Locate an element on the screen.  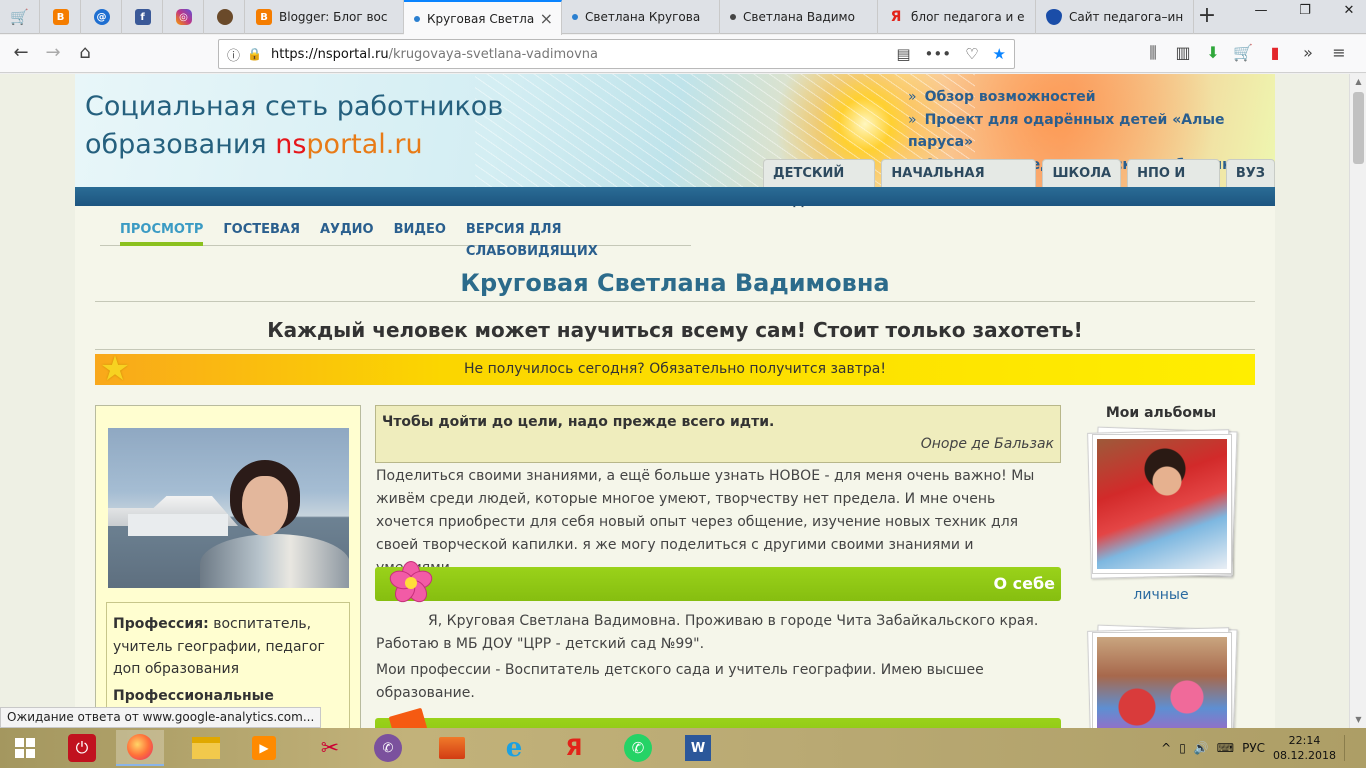
file-explorer-icon is located at coordinates (206, 748).